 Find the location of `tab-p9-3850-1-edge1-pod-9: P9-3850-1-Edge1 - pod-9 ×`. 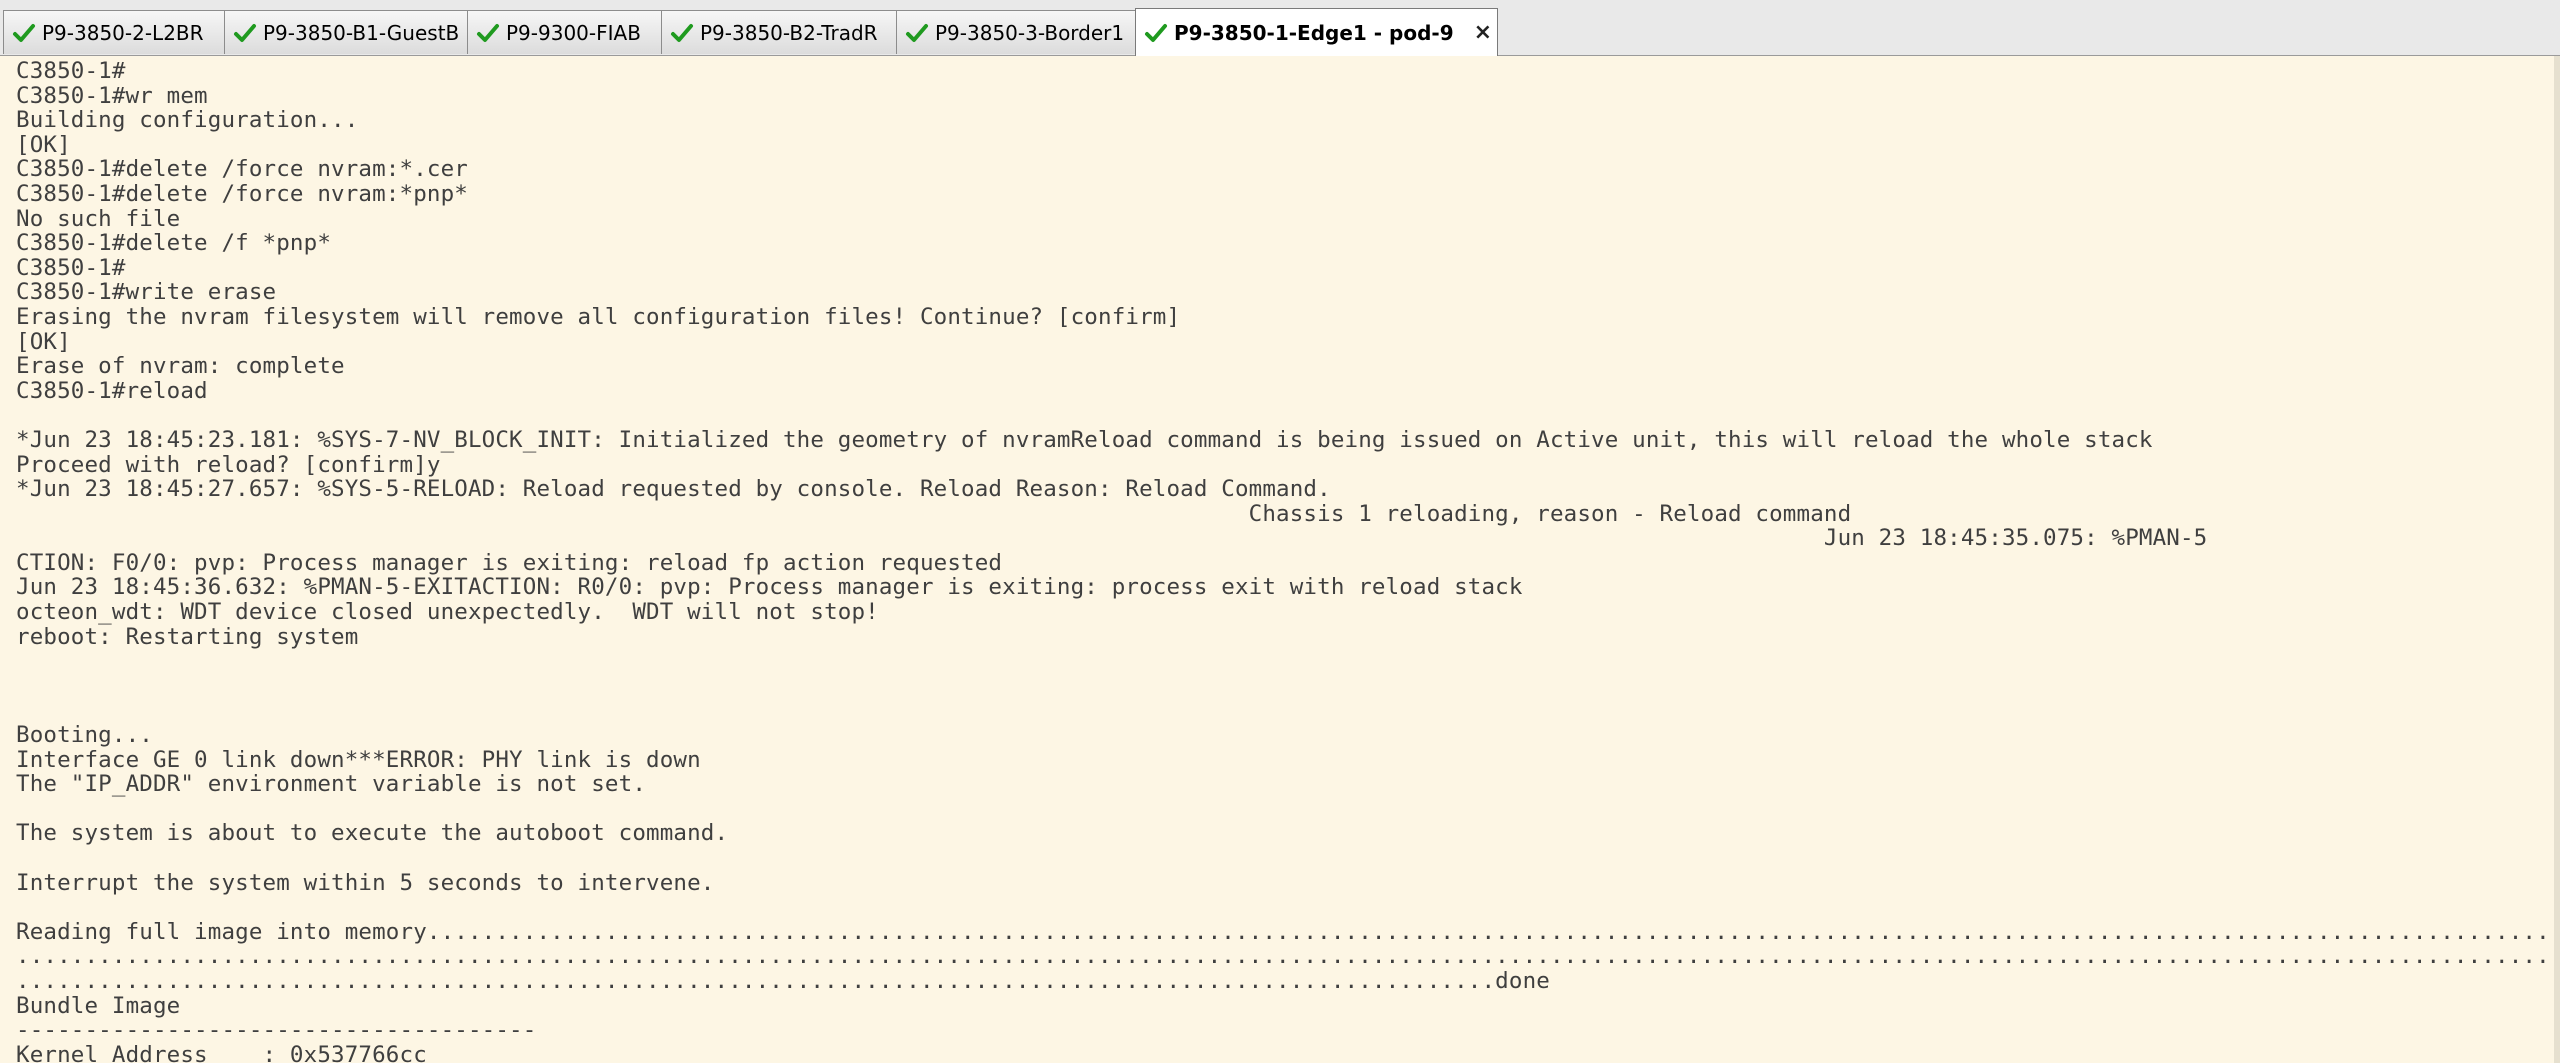

tab-p9-3850-1-edge1-pod-9: P9-3850-1-Edge1 - pod-9 × is located at coordinates (1316, 32).